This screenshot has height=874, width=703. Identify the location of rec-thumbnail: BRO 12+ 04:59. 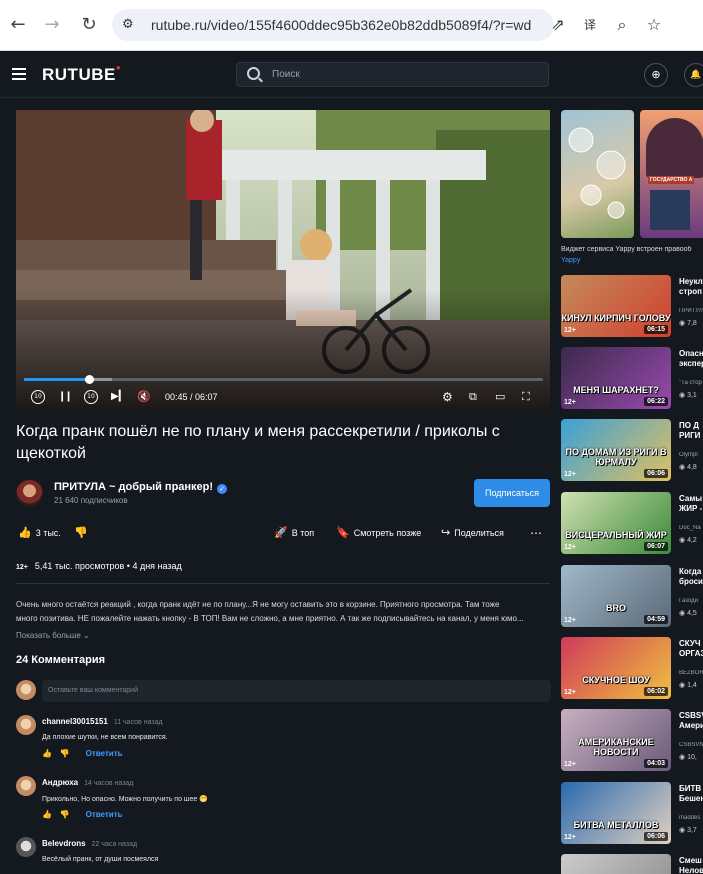
(616, 596).